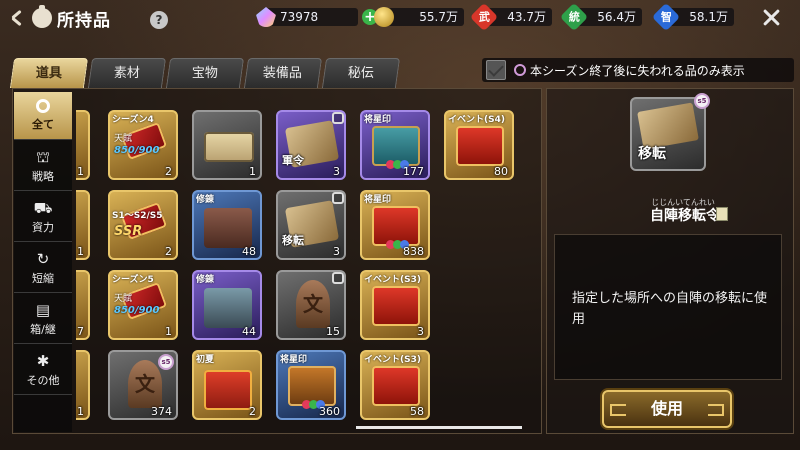 Image resolution: width=800 pixels, height=450 pixels. What do you see at coordinates (413, 251) in the screenshot?
I see `item-count: 838` at bounding box center [413, 251].